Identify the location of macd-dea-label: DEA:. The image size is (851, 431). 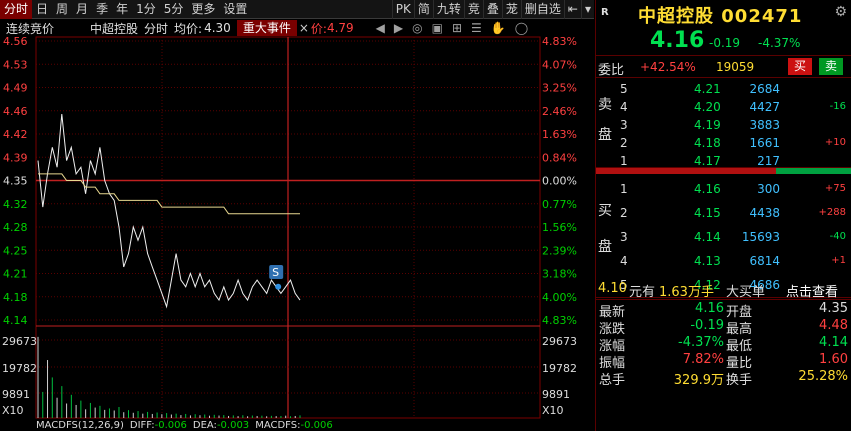
(204, 426).